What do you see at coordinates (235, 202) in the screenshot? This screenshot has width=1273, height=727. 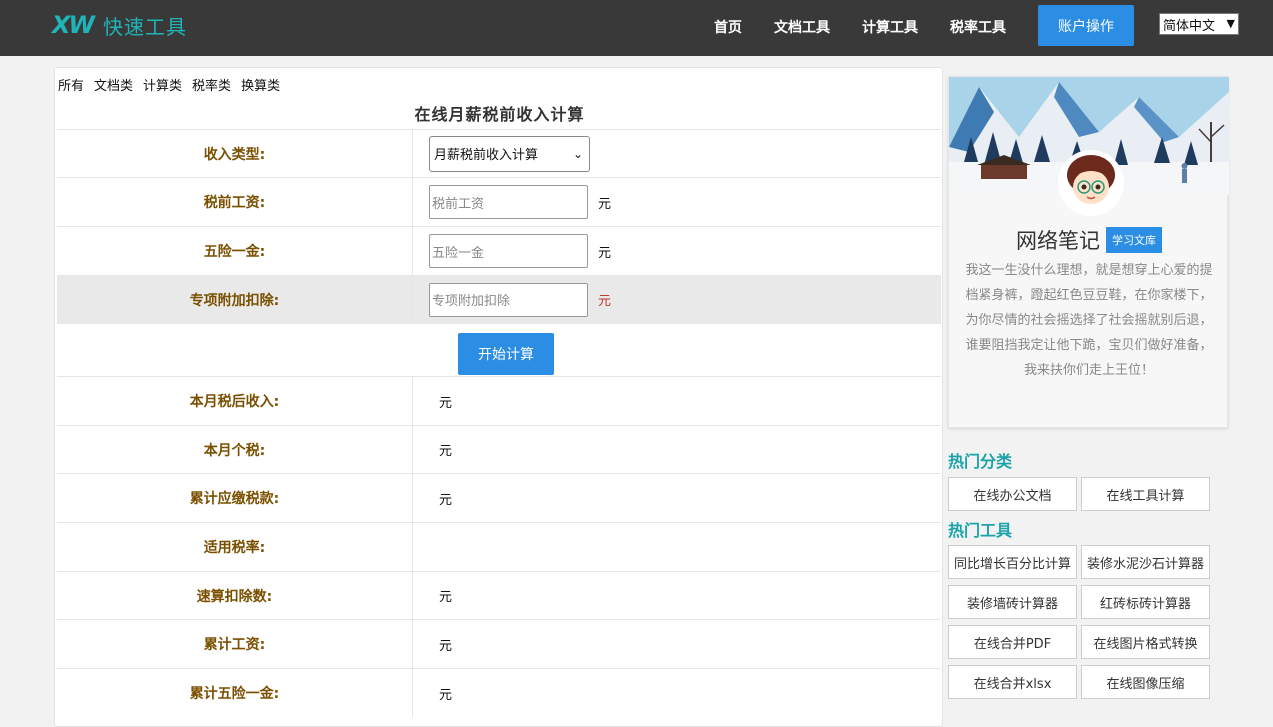 I see `pretax-salary-label: 税前工资:` at bounding box center [235, 202].